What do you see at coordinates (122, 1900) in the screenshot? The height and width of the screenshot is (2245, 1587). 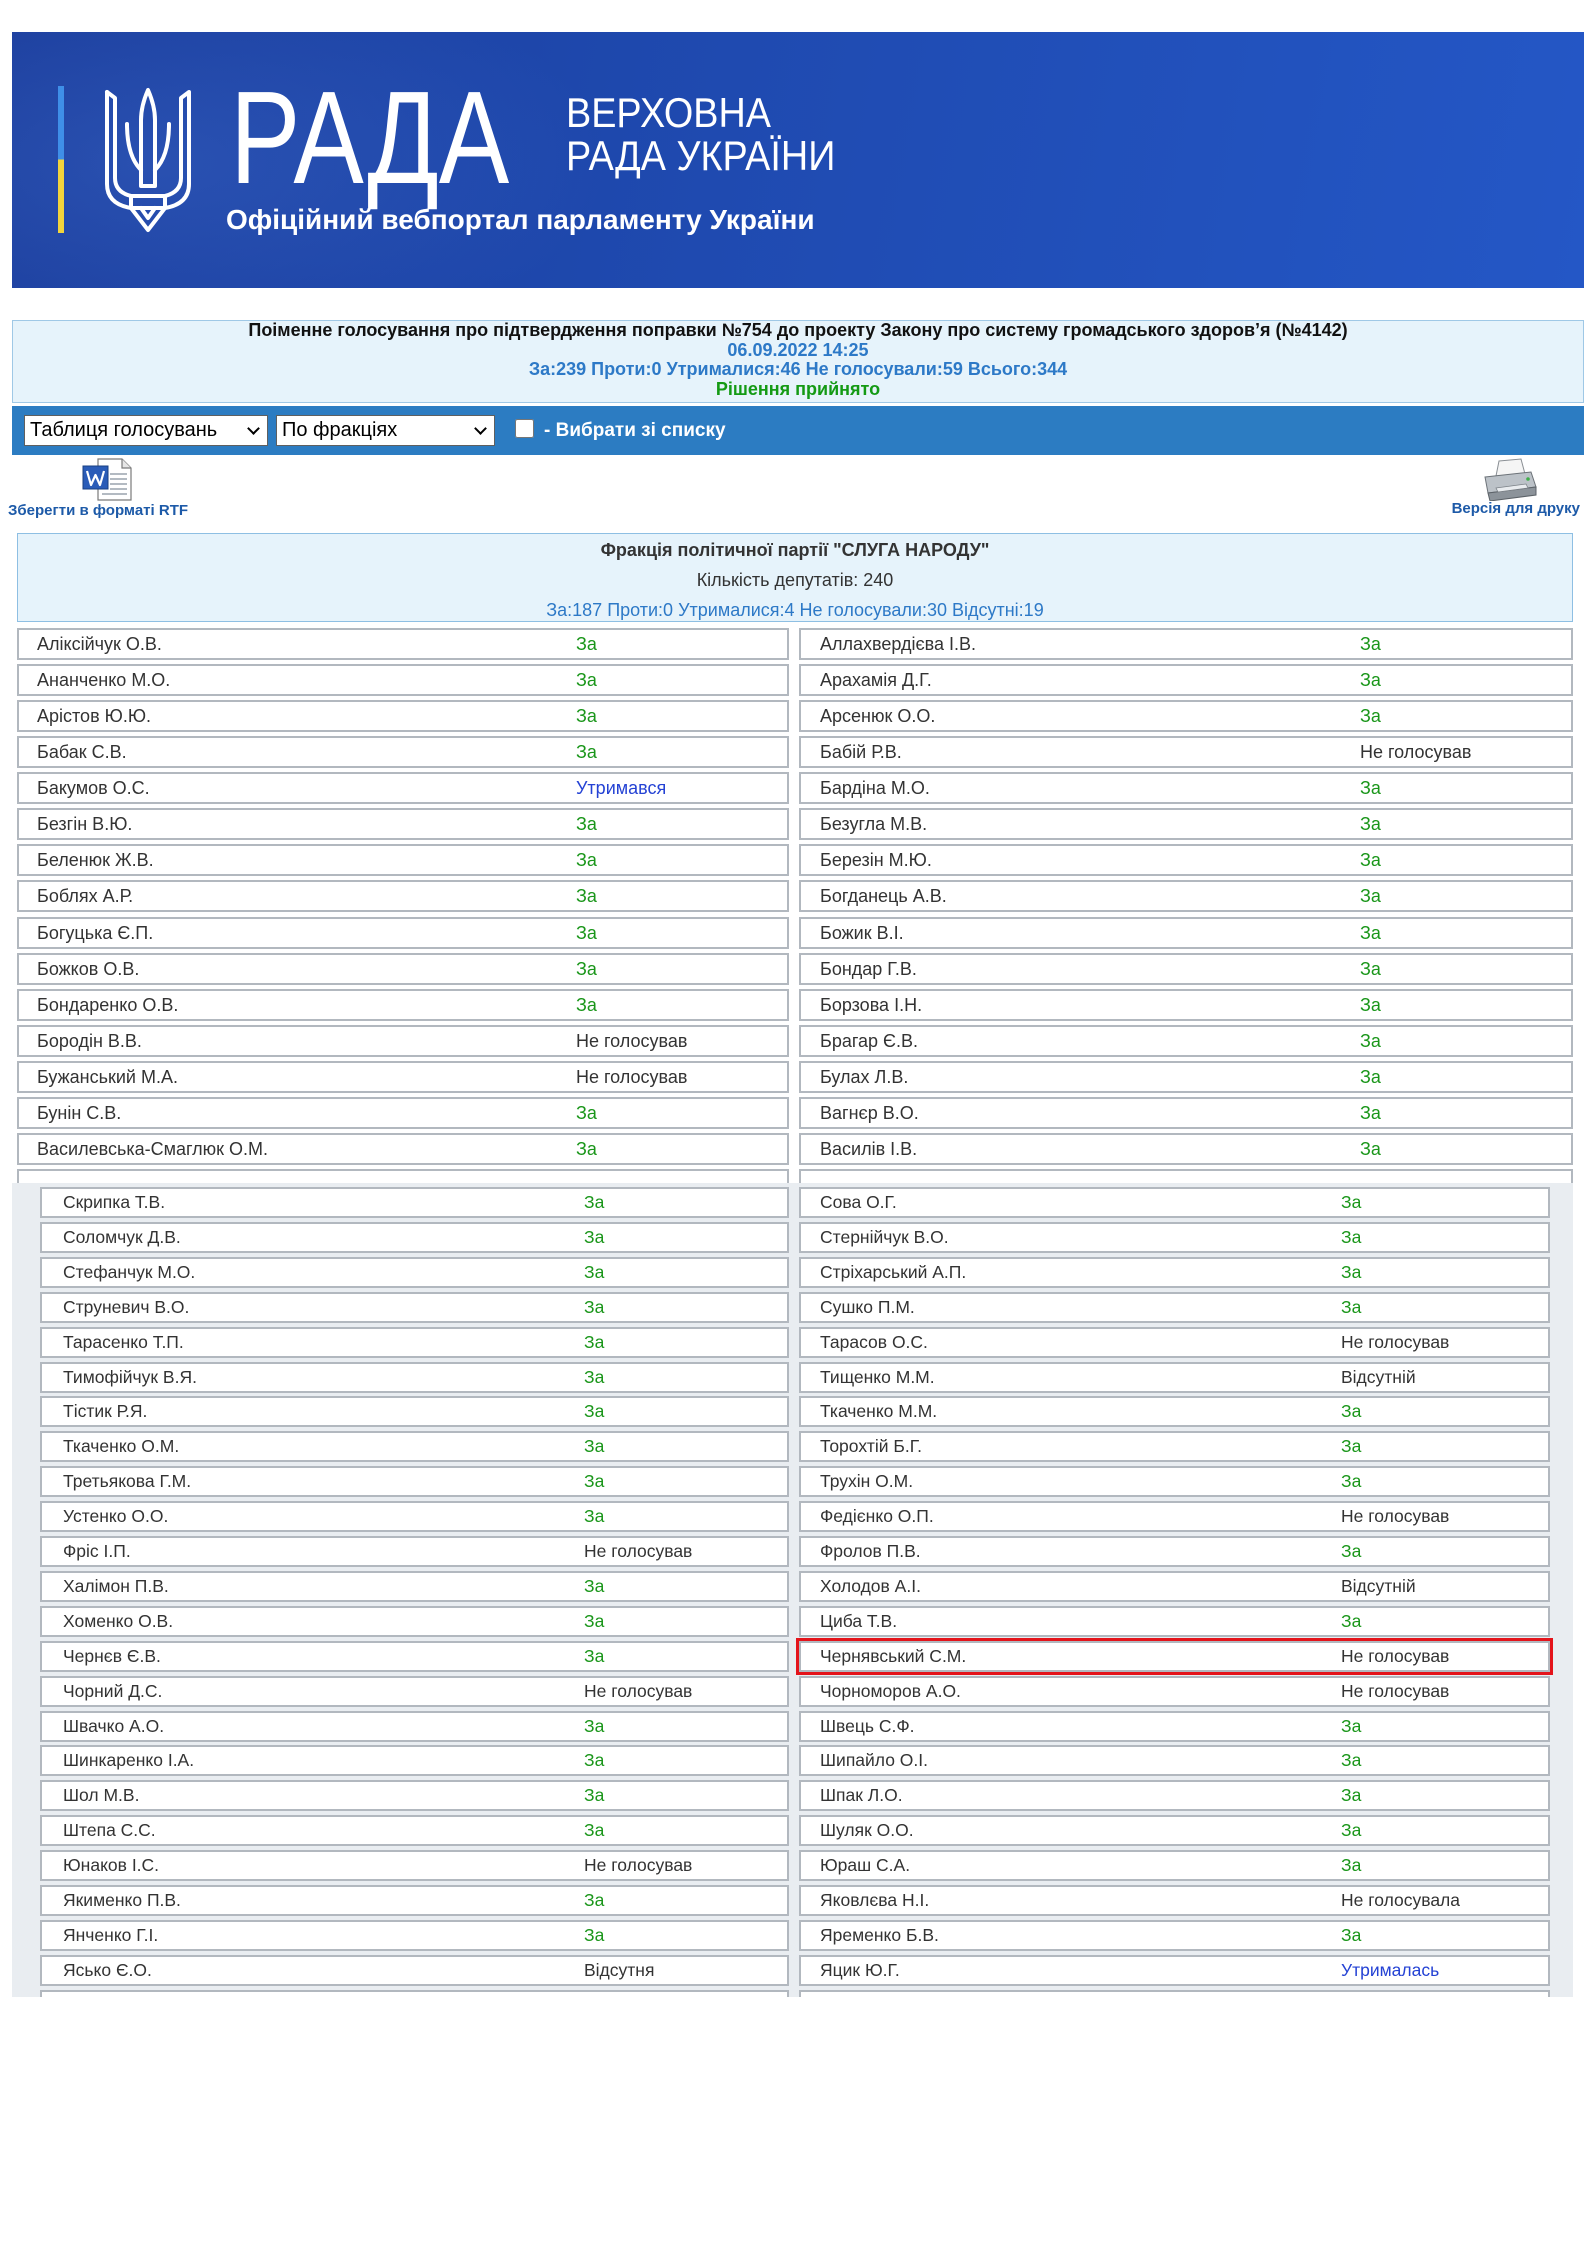 I see `deputy-name: Якименко П.В.` at bounding box center [122, 1900].